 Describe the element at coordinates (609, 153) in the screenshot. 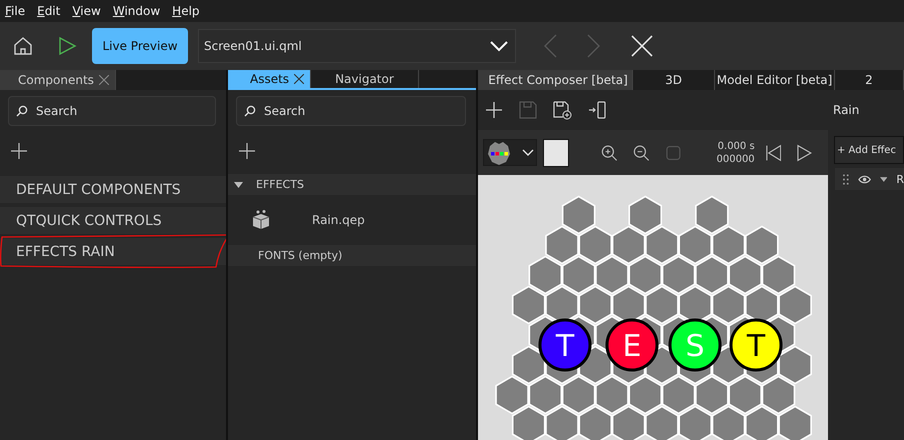

I see `zoom-in-icon` at that location.